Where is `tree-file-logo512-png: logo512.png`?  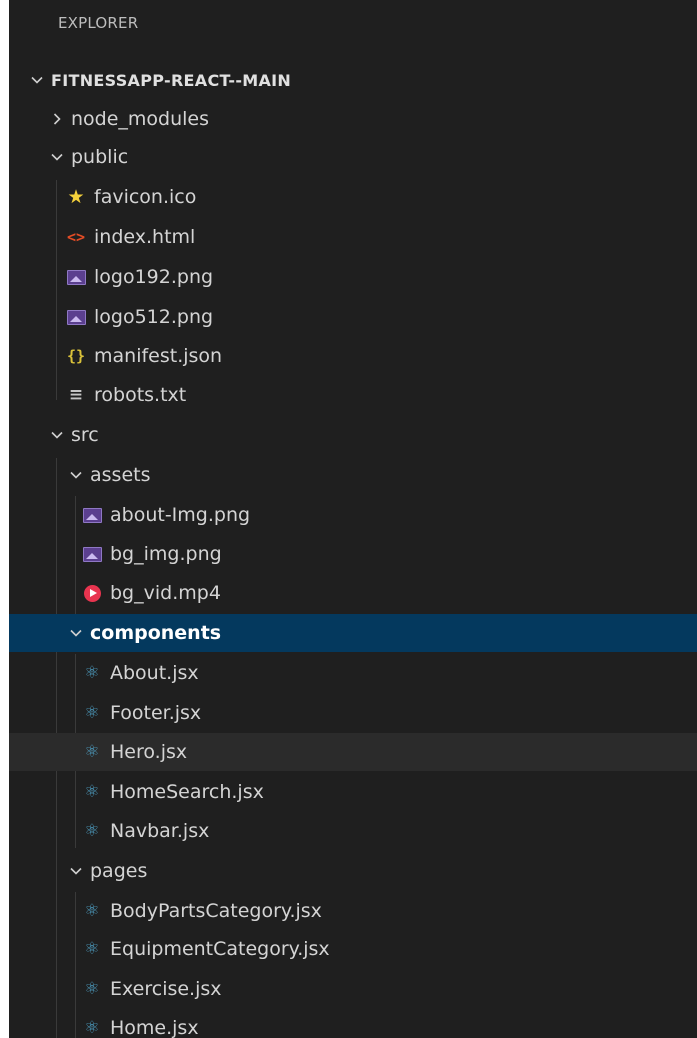
tree-file-logo512-png: logo512.png is located at coordinates (353, 317).